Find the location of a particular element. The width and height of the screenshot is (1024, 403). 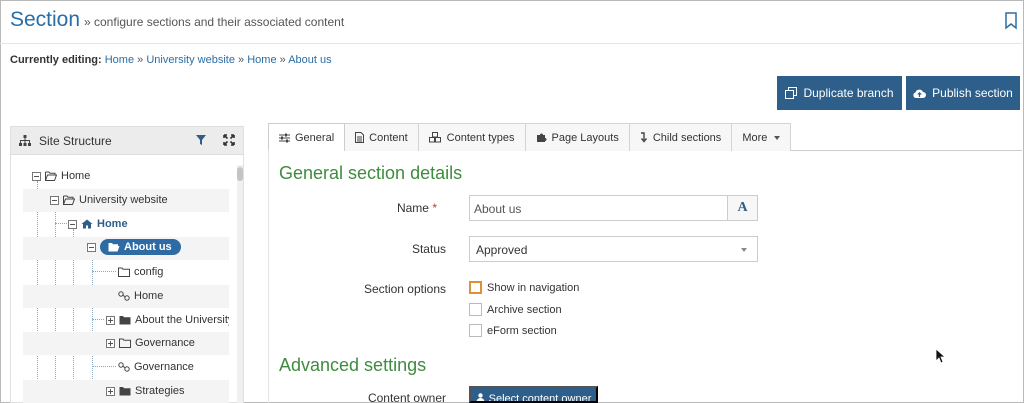

status-select: Approved is located at coordinates (613, 249).